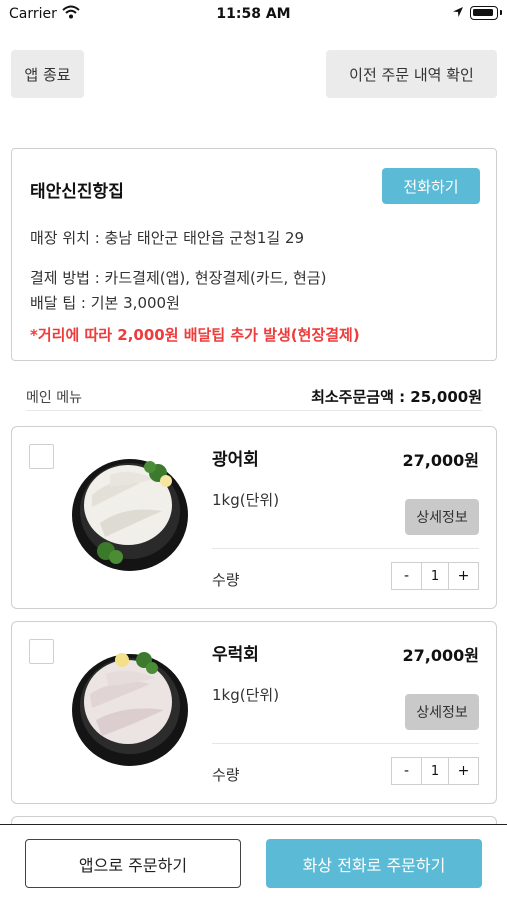  What do you see at coordinates (396, 397) in the screenshot?
I see `minimum-order-amount: 최소주문금액 : 25,000원` at bounding box center [396, 397].